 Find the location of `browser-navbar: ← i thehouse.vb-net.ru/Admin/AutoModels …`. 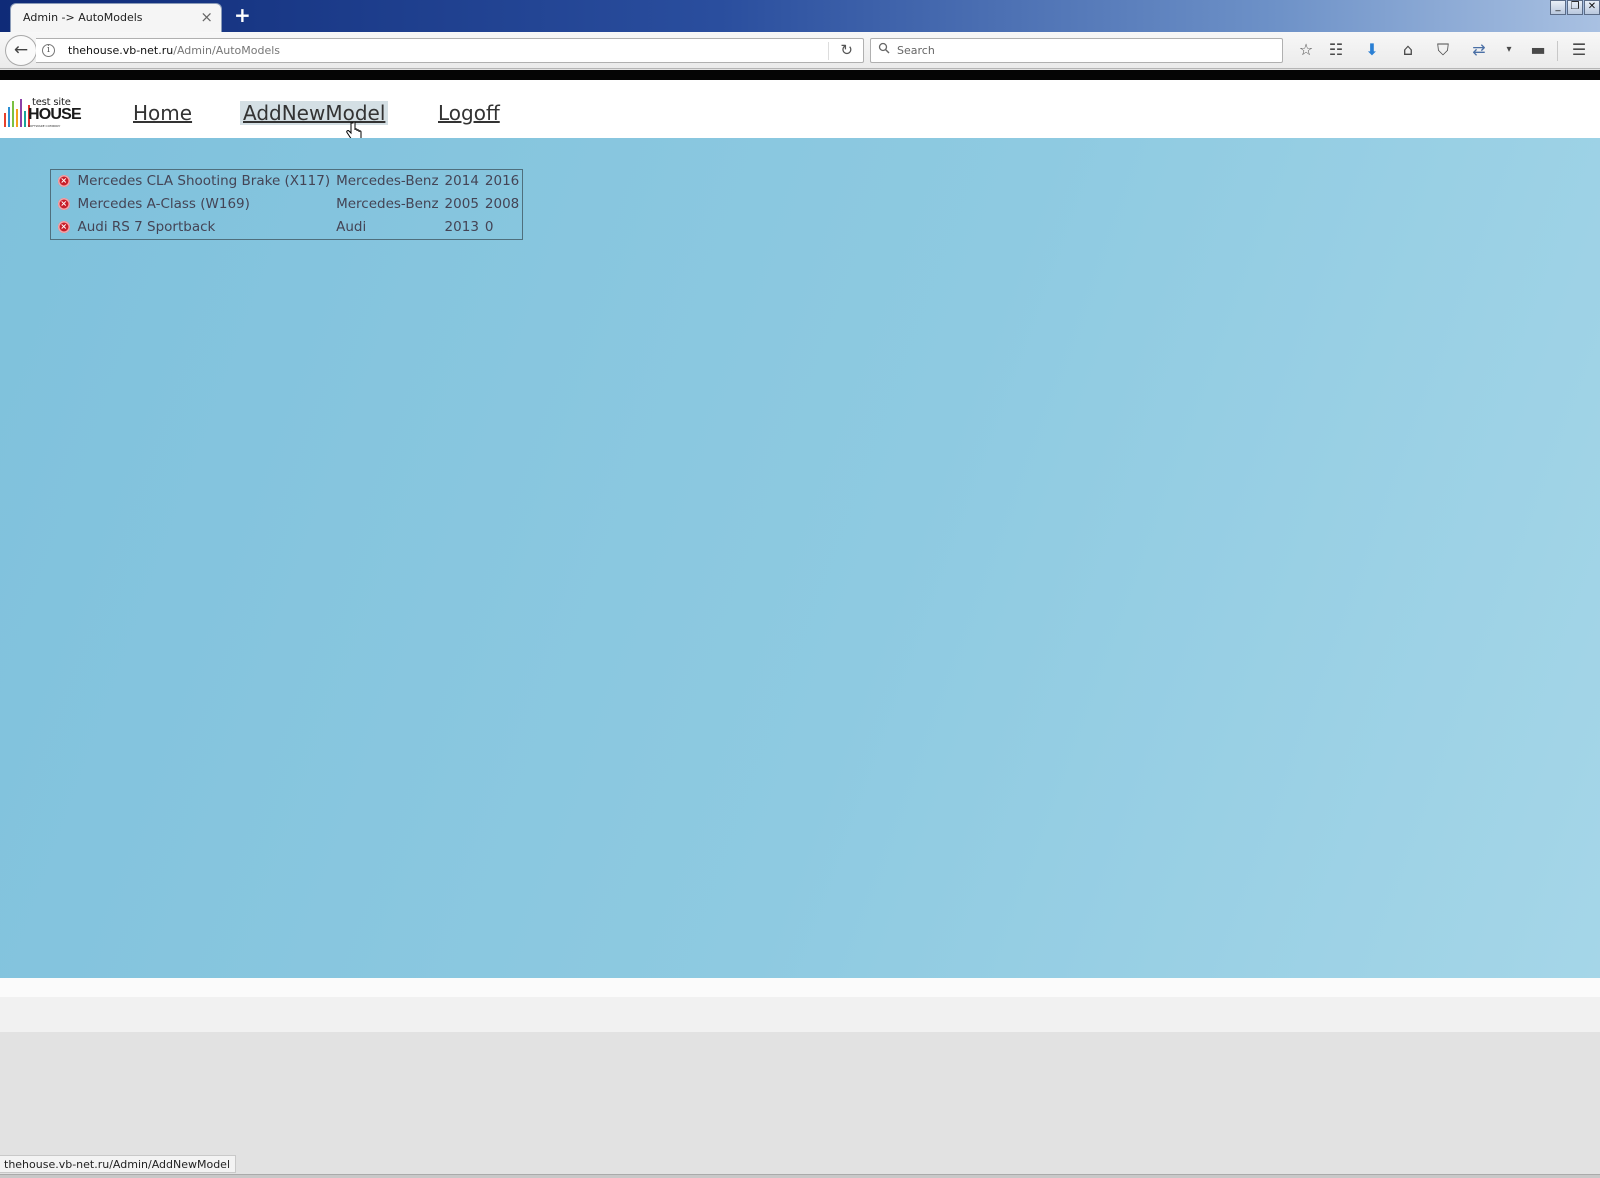

browser-navbar: ← i thehouse.vb-net.ru/Admin/AutoModels … is located at coordinates (800, 50).